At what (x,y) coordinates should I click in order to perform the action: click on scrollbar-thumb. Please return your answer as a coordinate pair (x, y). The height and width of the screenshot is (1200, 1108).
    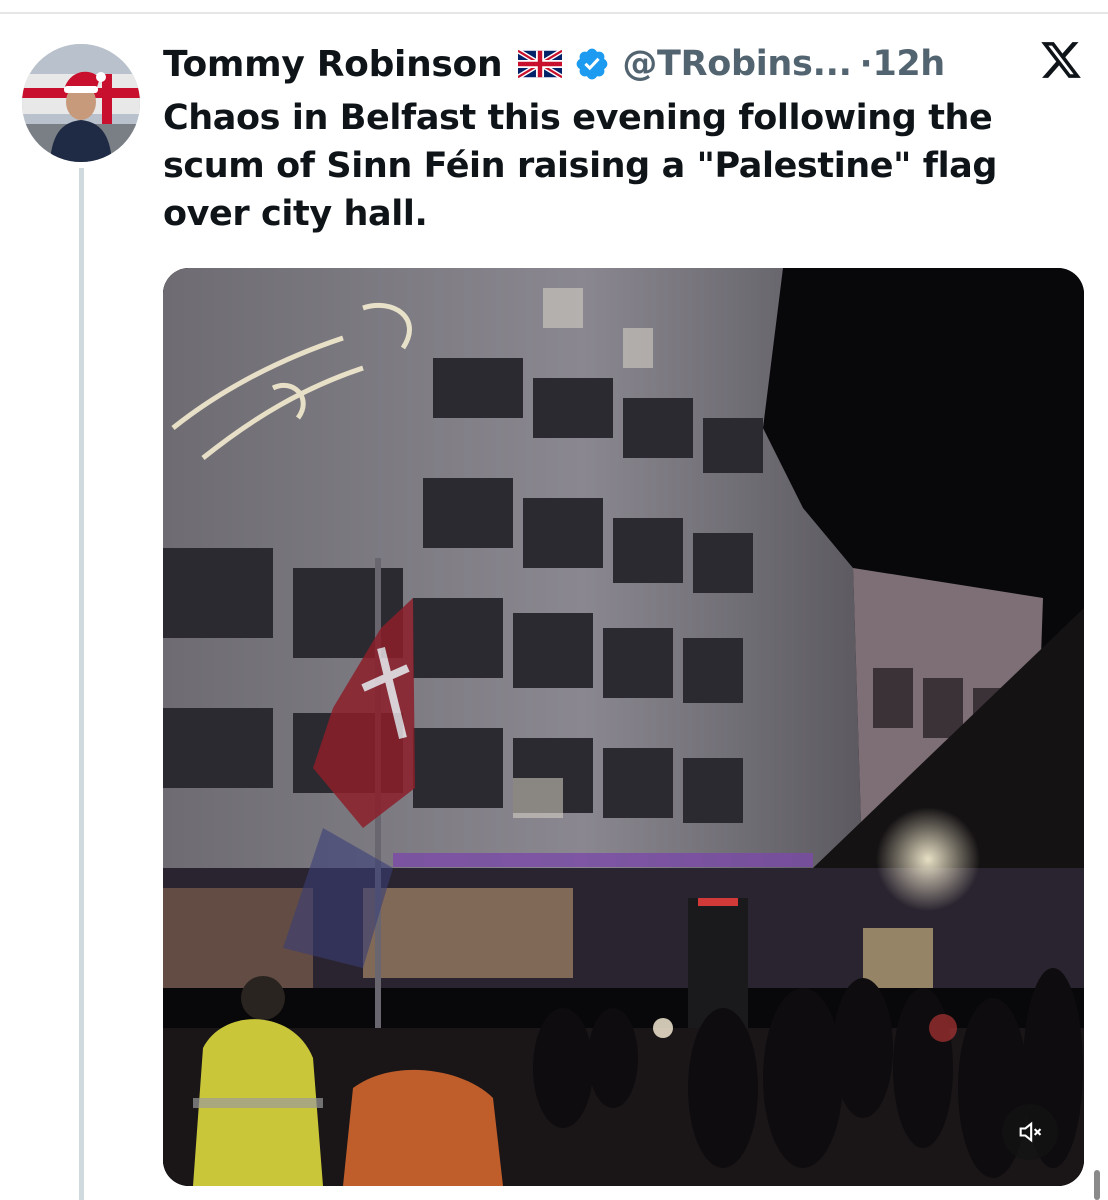
    Looking at the image, I should click on (1097, 1185).